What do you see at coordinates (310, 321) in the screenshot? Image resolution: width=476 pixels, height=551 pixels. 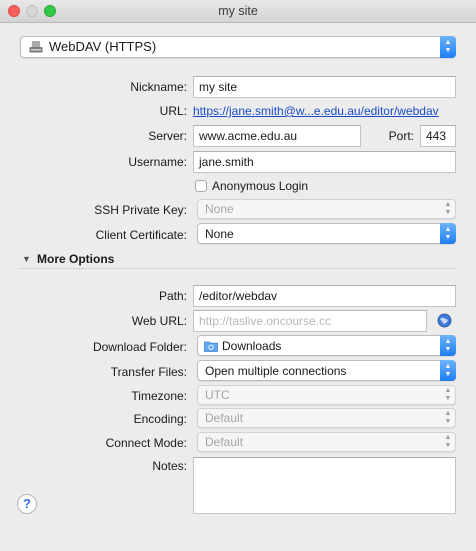 I see `web-url-field: http://taslive.oncourse.cc` at bounding box center [310, 321].